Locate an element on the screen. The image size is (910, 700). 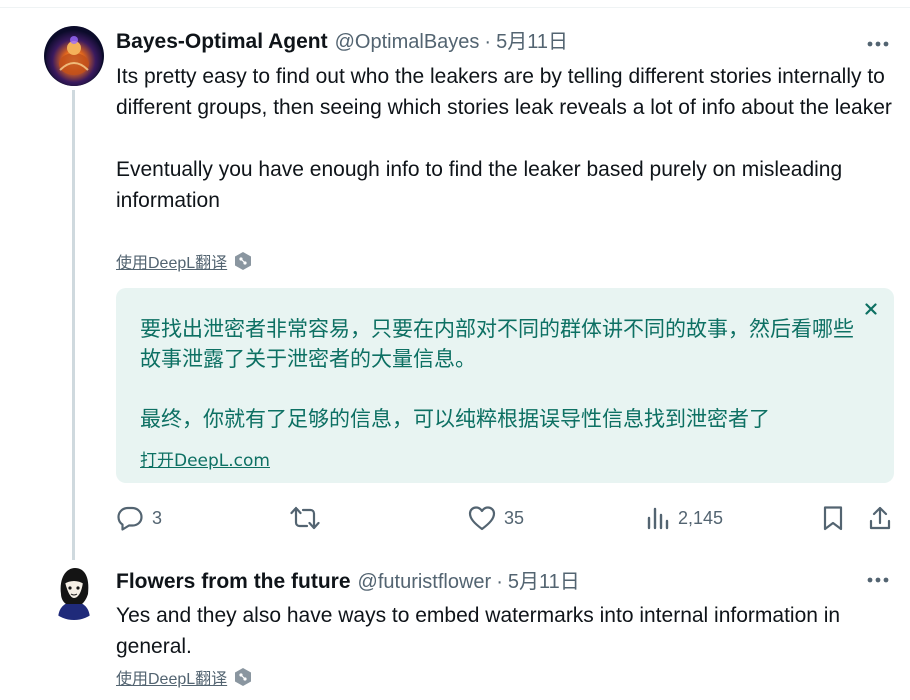
anime-girl-avatar-icon is located at coordinates (74, 590).